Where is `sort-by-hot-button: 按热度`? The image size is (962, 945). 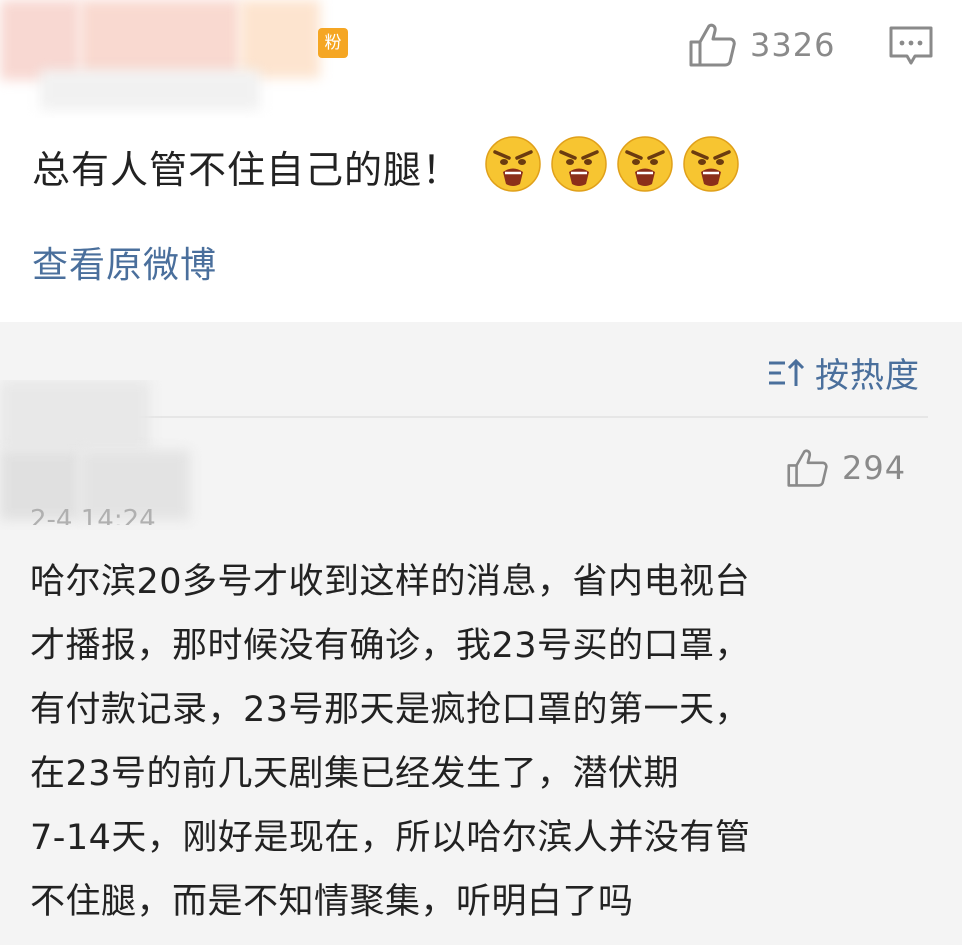
sort-by-hot-button: 按热度 is located at coordinates (843, 372).